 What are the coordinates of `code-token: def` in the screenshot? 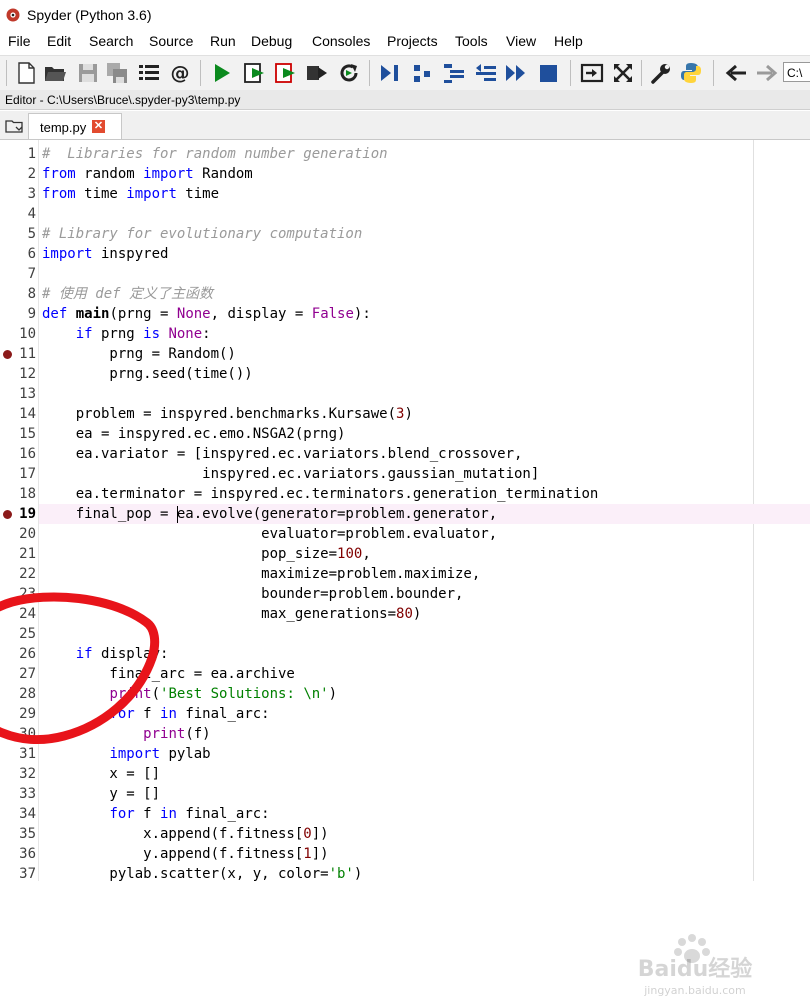 It's located at (55, 314).